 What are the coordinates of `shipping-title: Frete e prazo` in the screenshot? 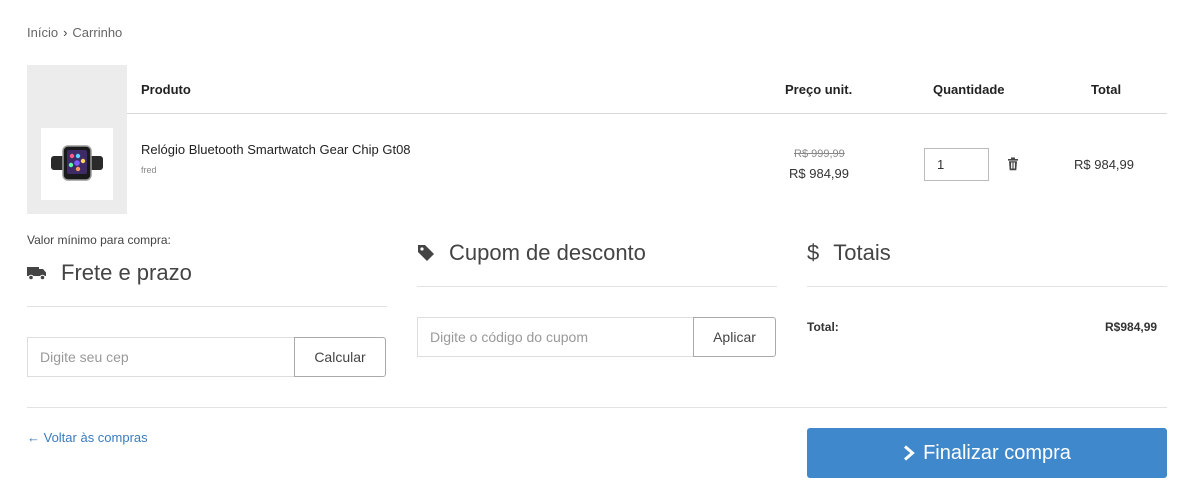 It's located at (126, 272).